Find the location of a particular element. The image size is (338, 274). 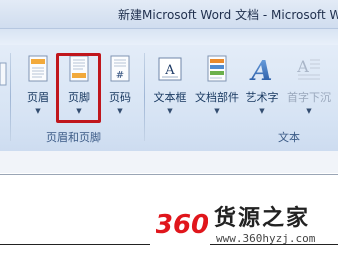

partial-icon is located at coordinates (3, 74).